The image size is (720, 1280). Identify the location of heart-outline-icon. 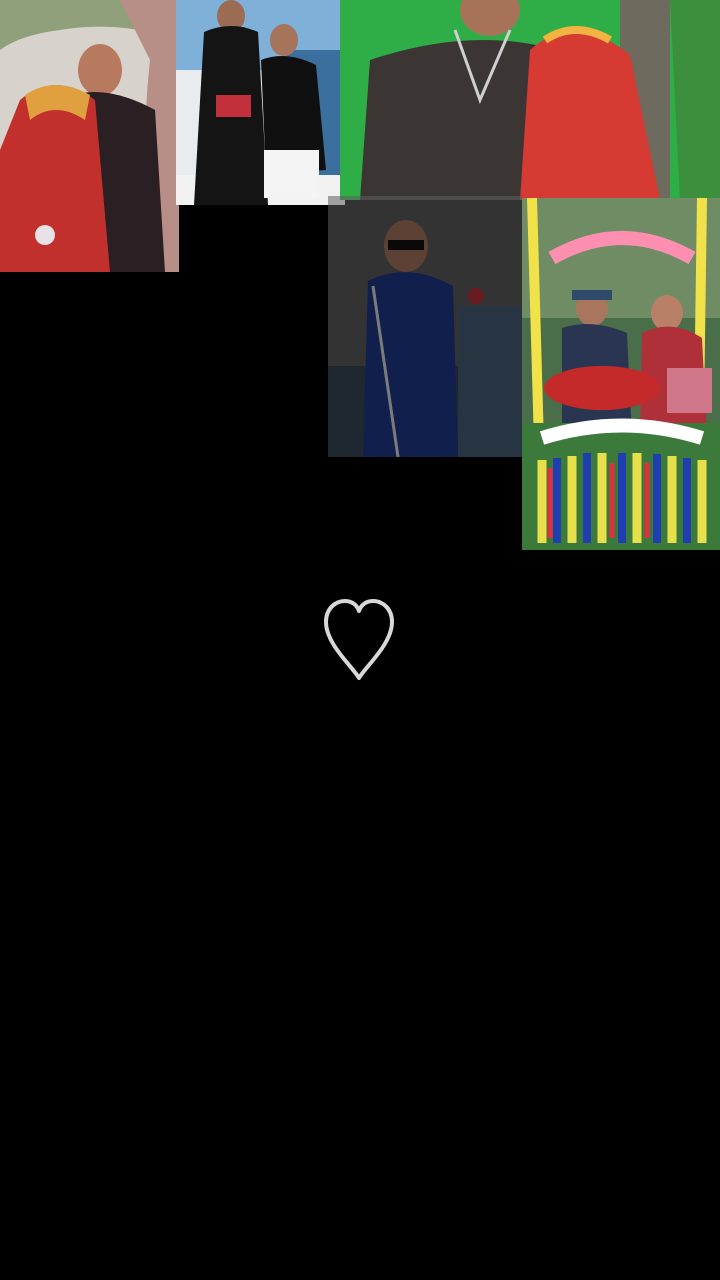
(359, 640).